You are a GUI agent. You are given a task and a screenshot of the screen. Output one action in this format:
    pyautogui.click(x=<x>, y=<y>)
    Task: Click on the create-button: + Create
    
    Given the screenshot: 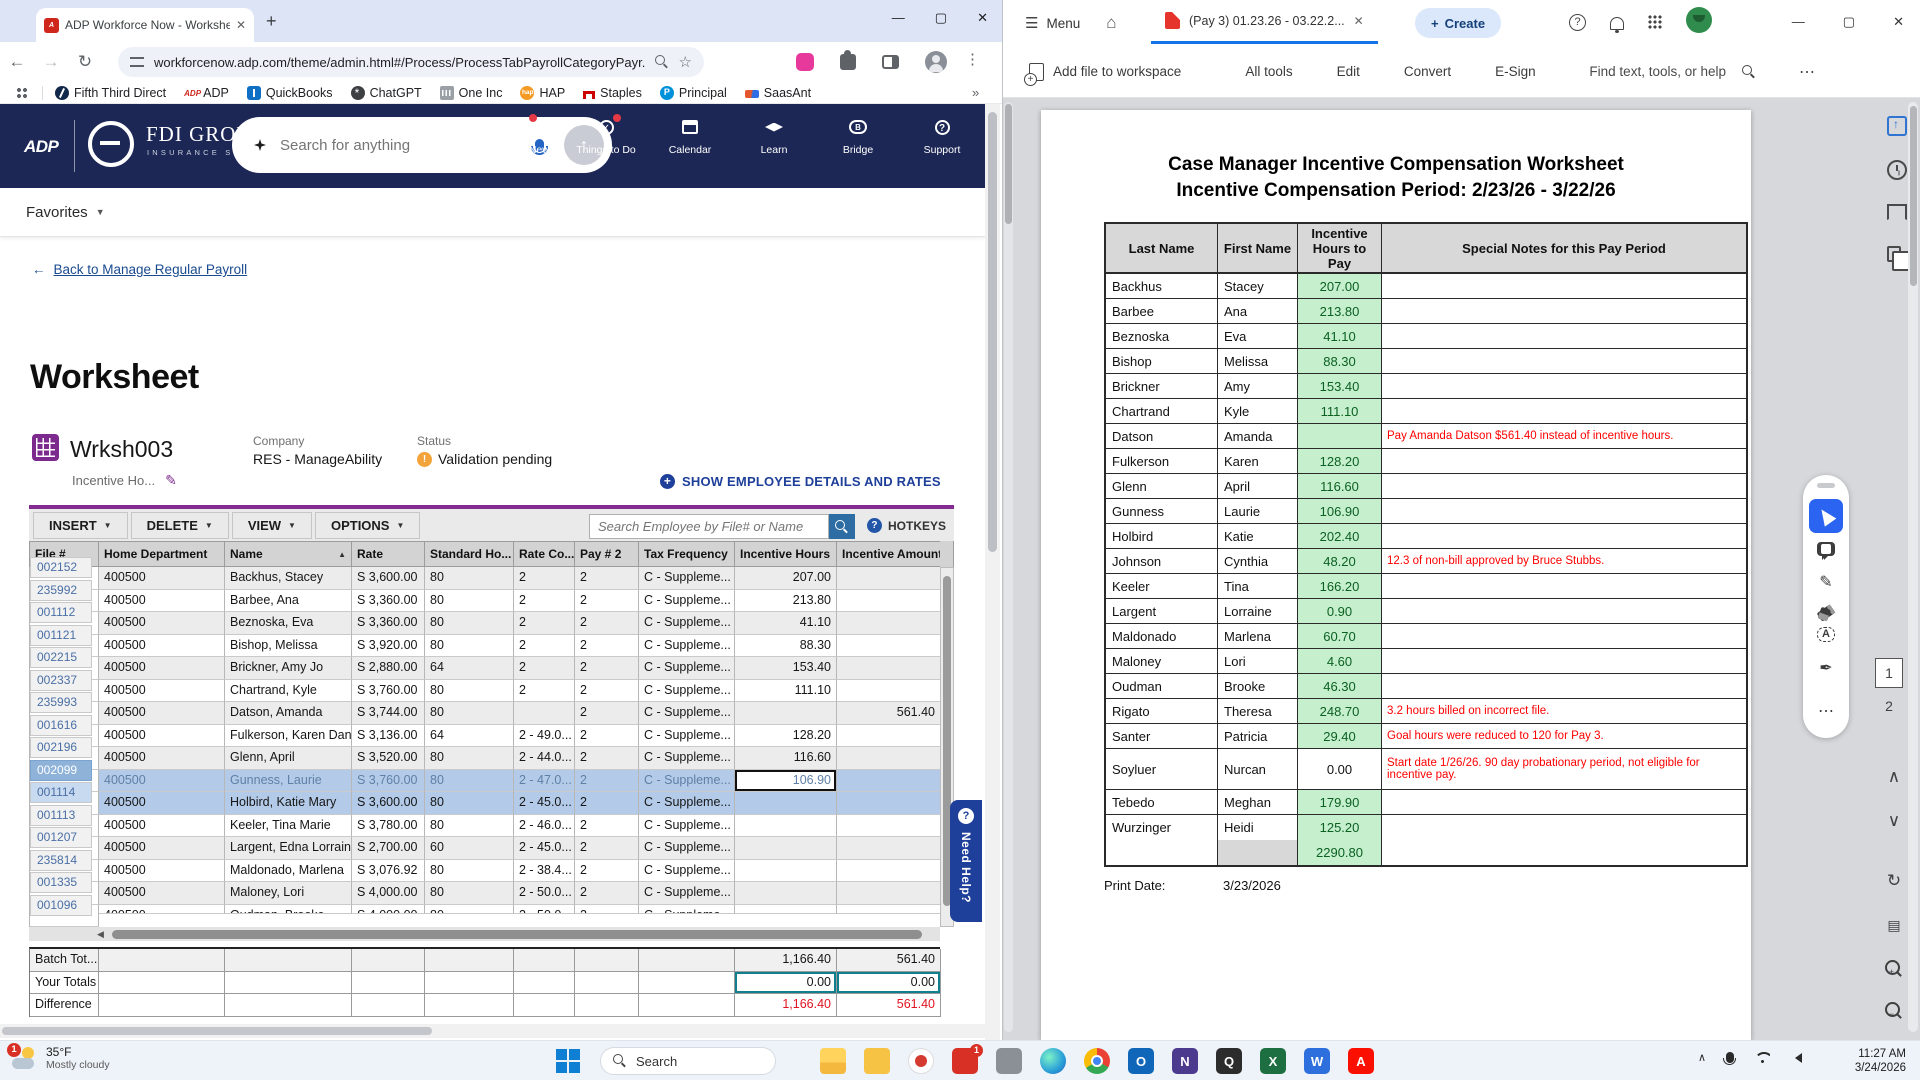 What is the action you would take?
    pyautogui.click(x=1458, y=23)
    